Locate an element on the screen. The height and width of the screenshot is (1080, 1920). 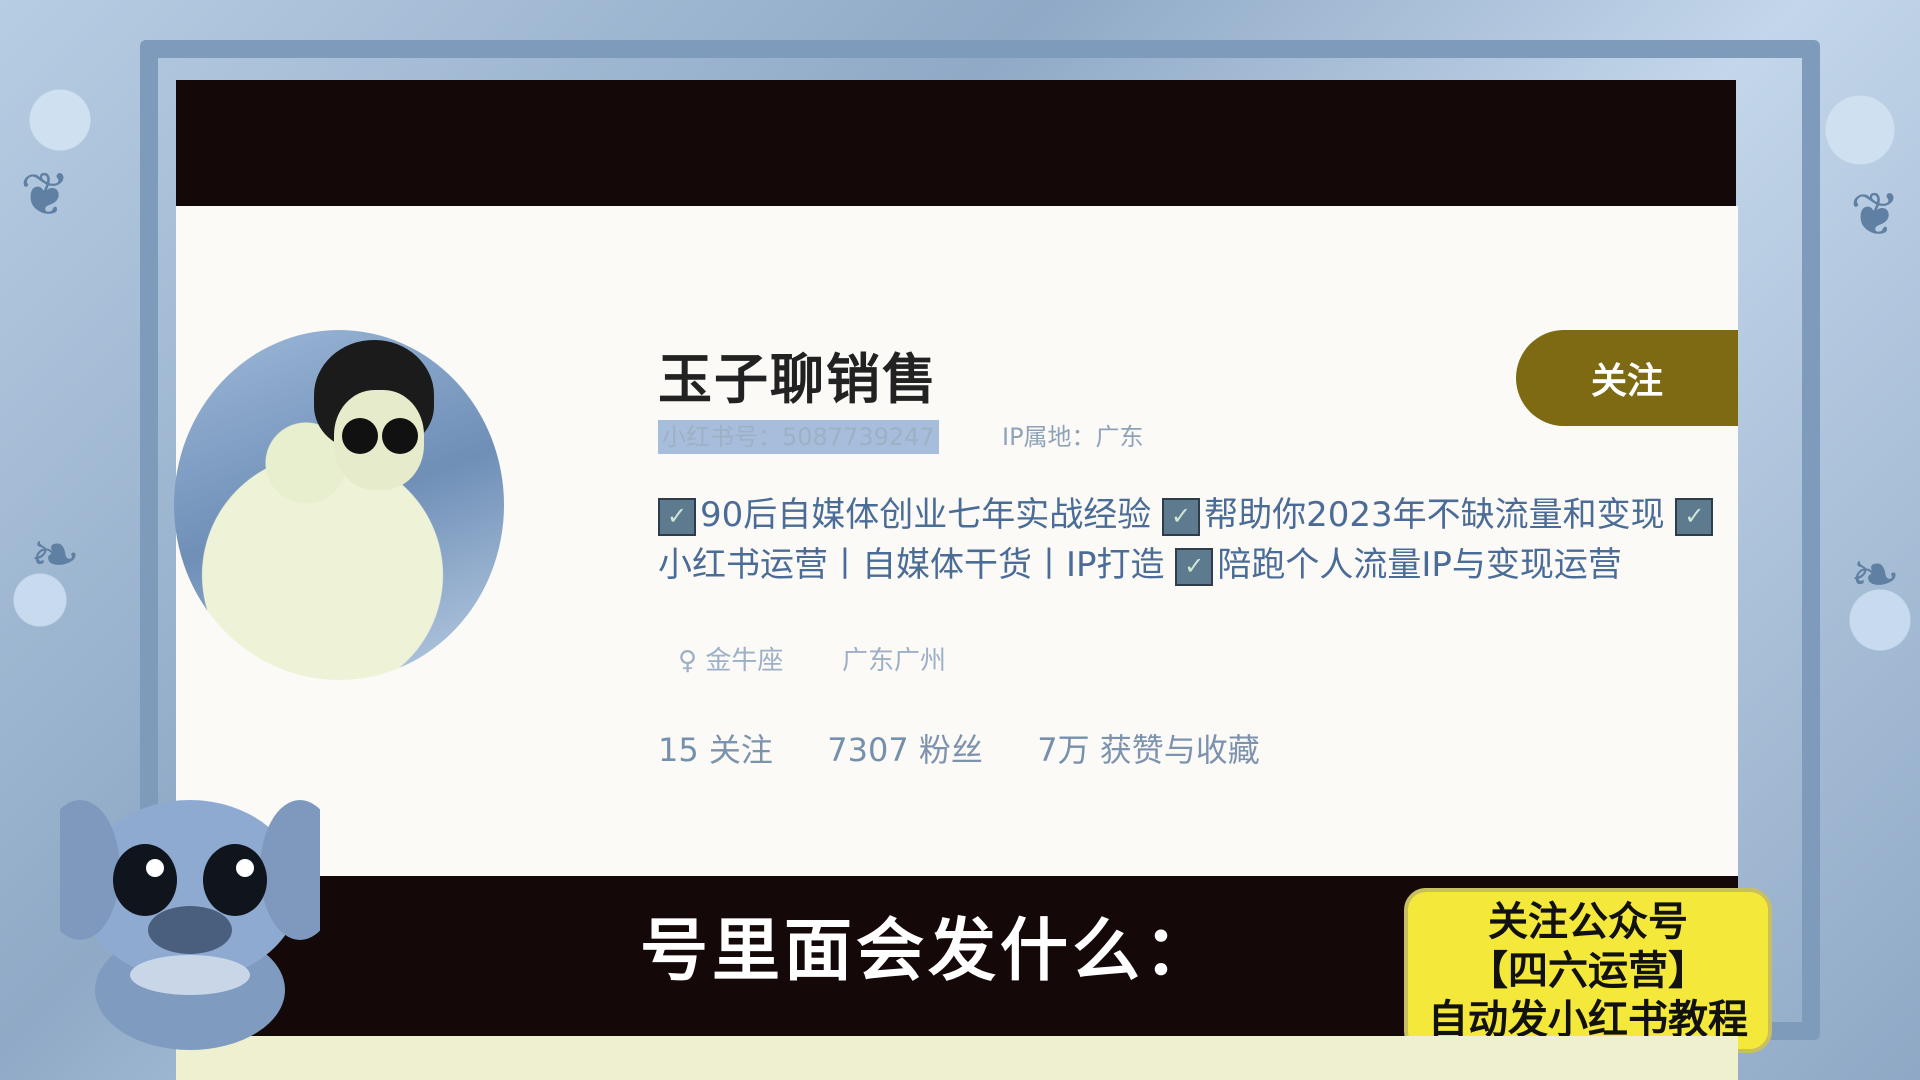
bio-item: 帮助你2023年不缺流量和变现 is located at coordinates (1434, 515).